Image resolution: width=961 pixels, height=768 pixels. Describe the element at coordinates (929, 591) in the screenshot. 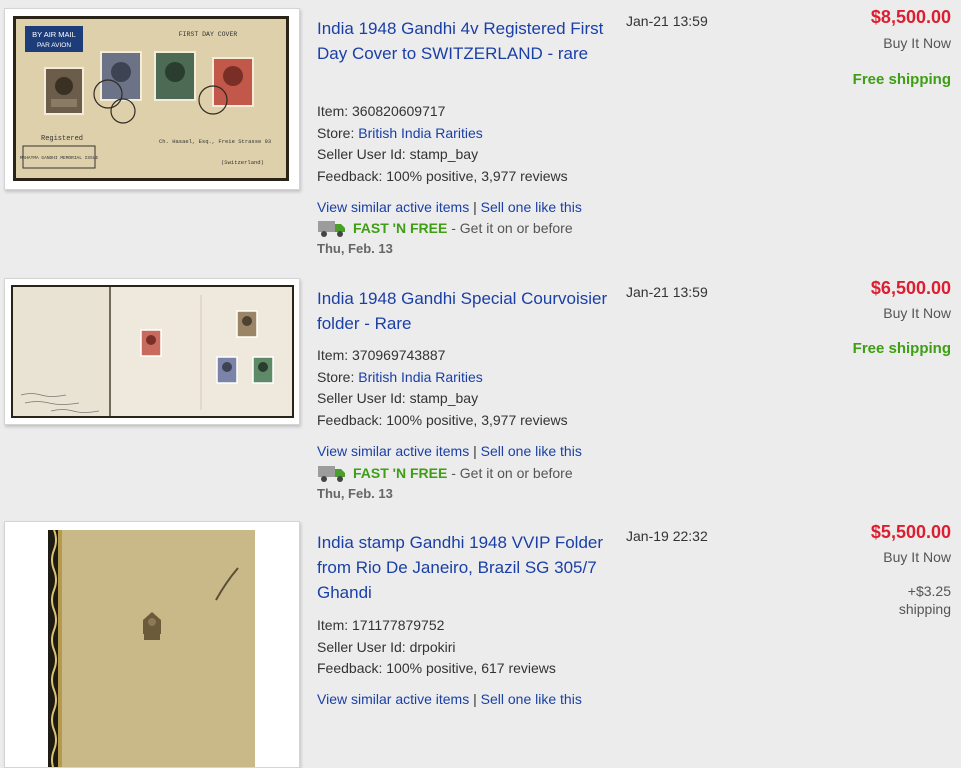

I see `shipping-cost-amount: +$3.25` at that location.